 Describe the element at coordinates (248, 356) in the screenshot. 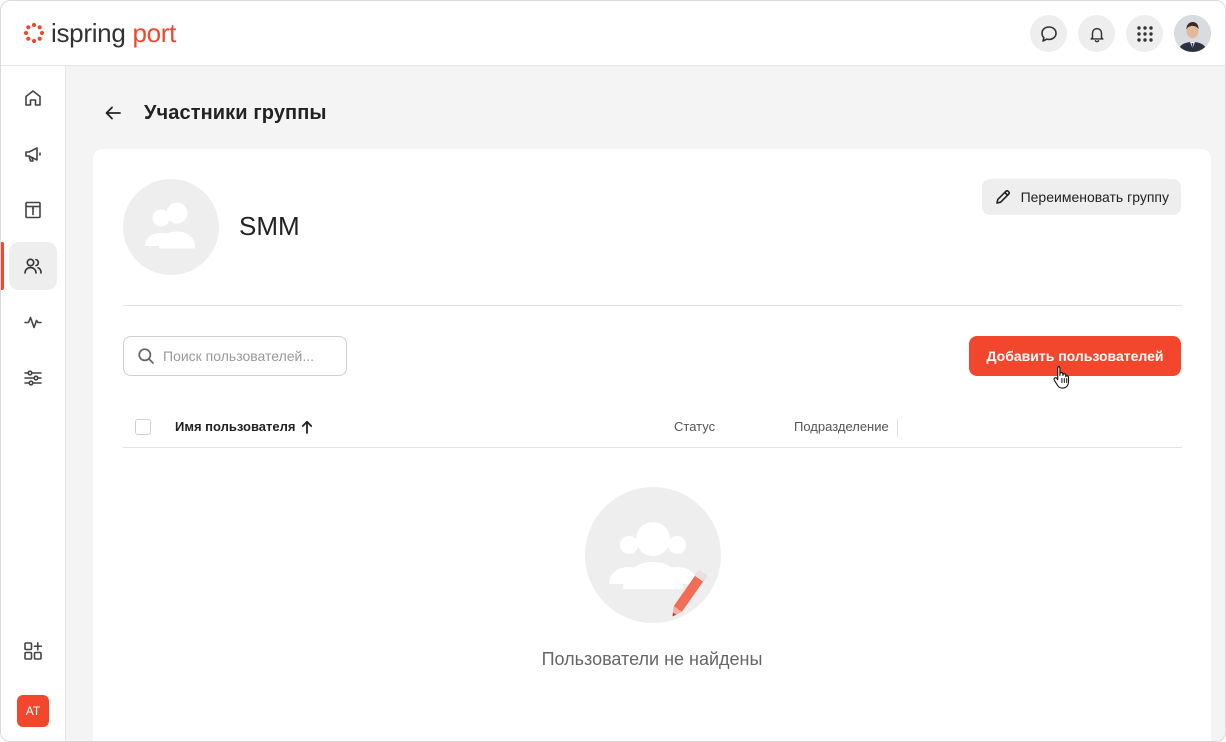

I see `search-input` at that location.